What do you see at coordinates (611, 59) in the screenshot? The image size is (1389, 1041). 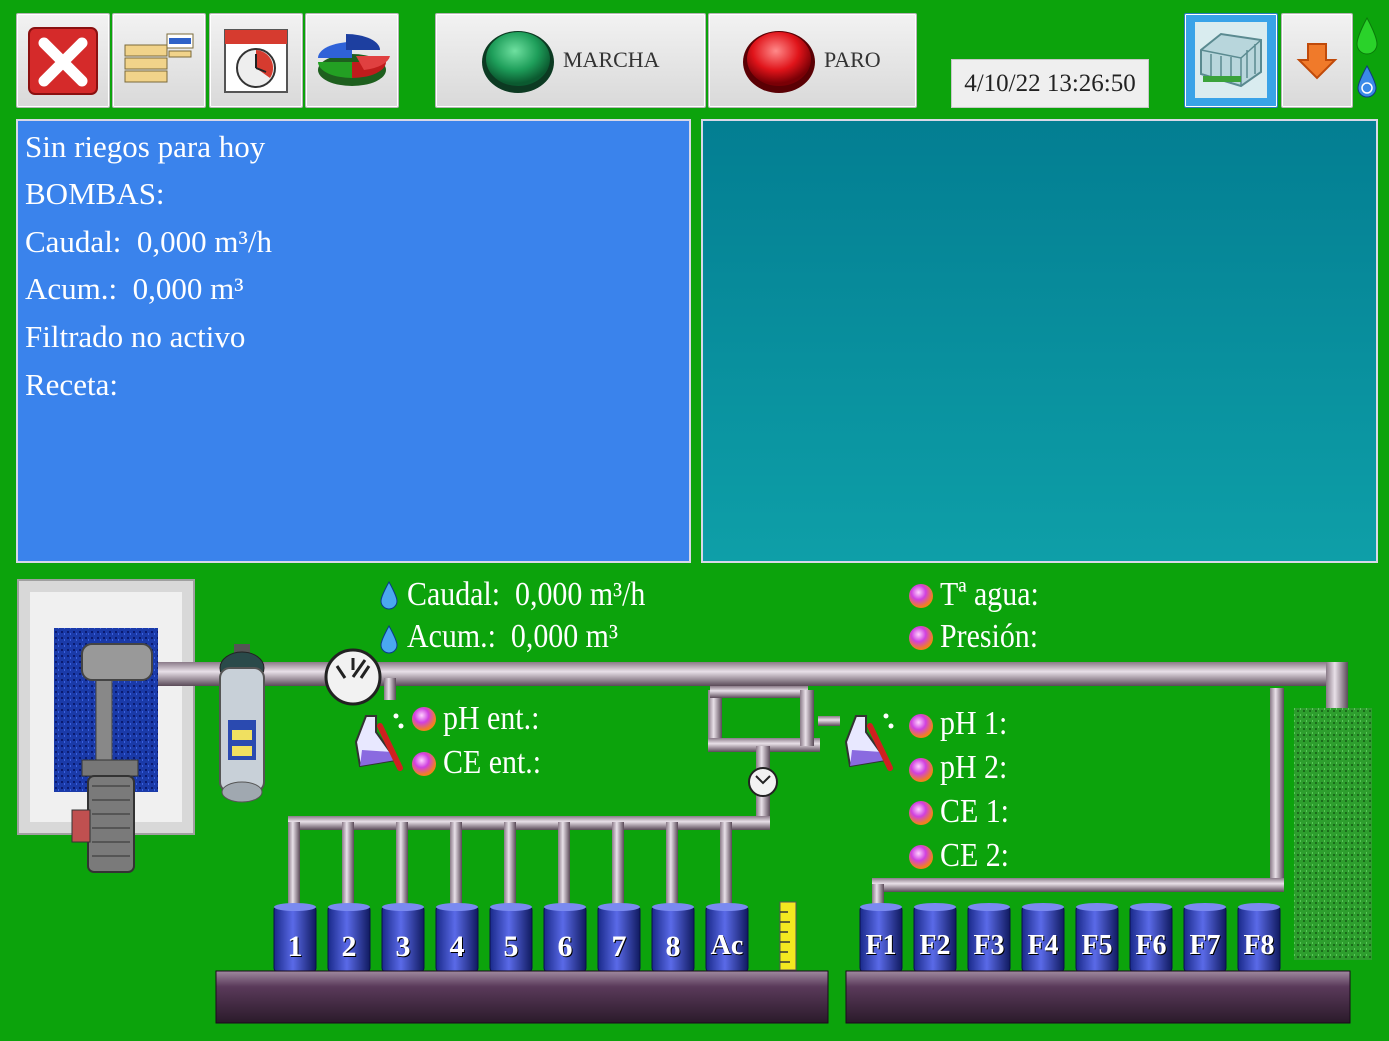 I see `marcha-label: MARCHA` at bounding box center [611, 59].